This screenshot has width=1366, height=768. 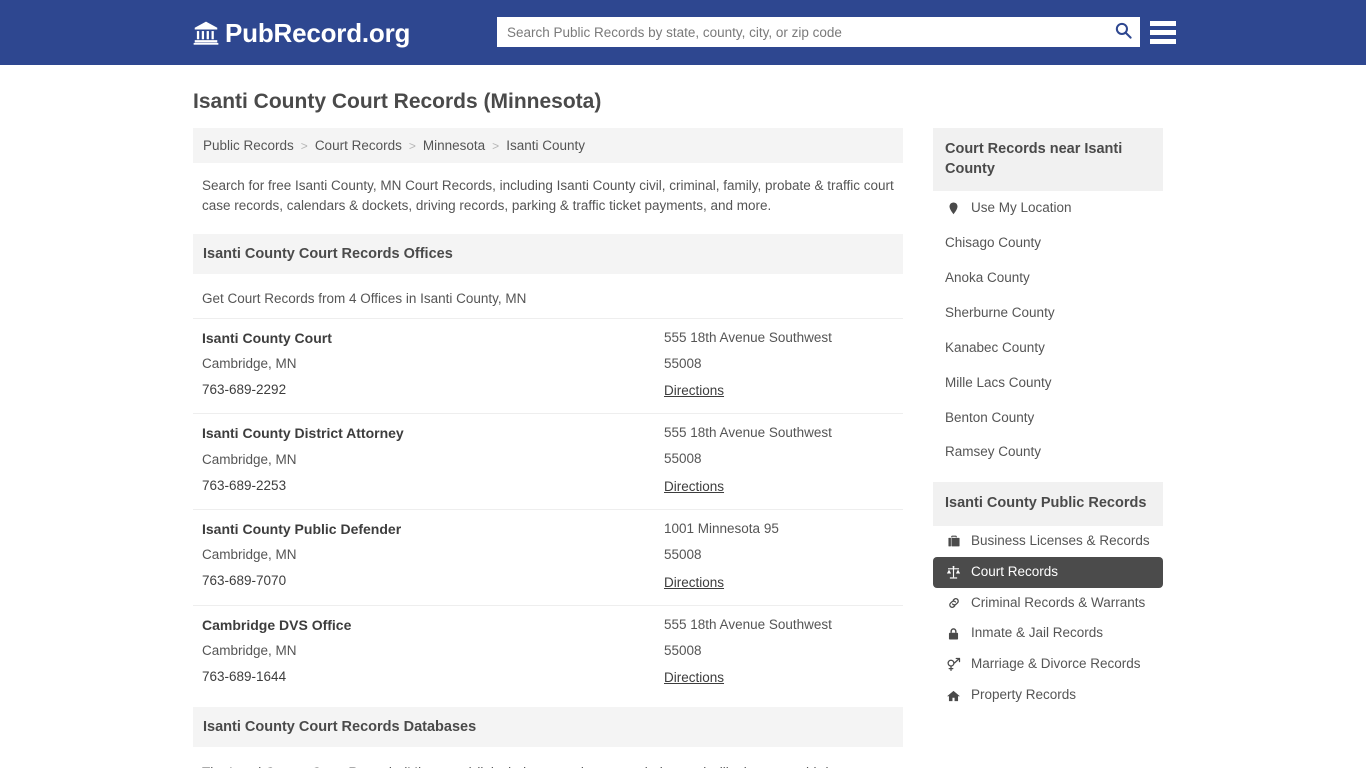 What do you see at coordinates (301, 33) in the screenshot?
I see `site-logo: PubRecord.org` at bounding box center [301, 33].